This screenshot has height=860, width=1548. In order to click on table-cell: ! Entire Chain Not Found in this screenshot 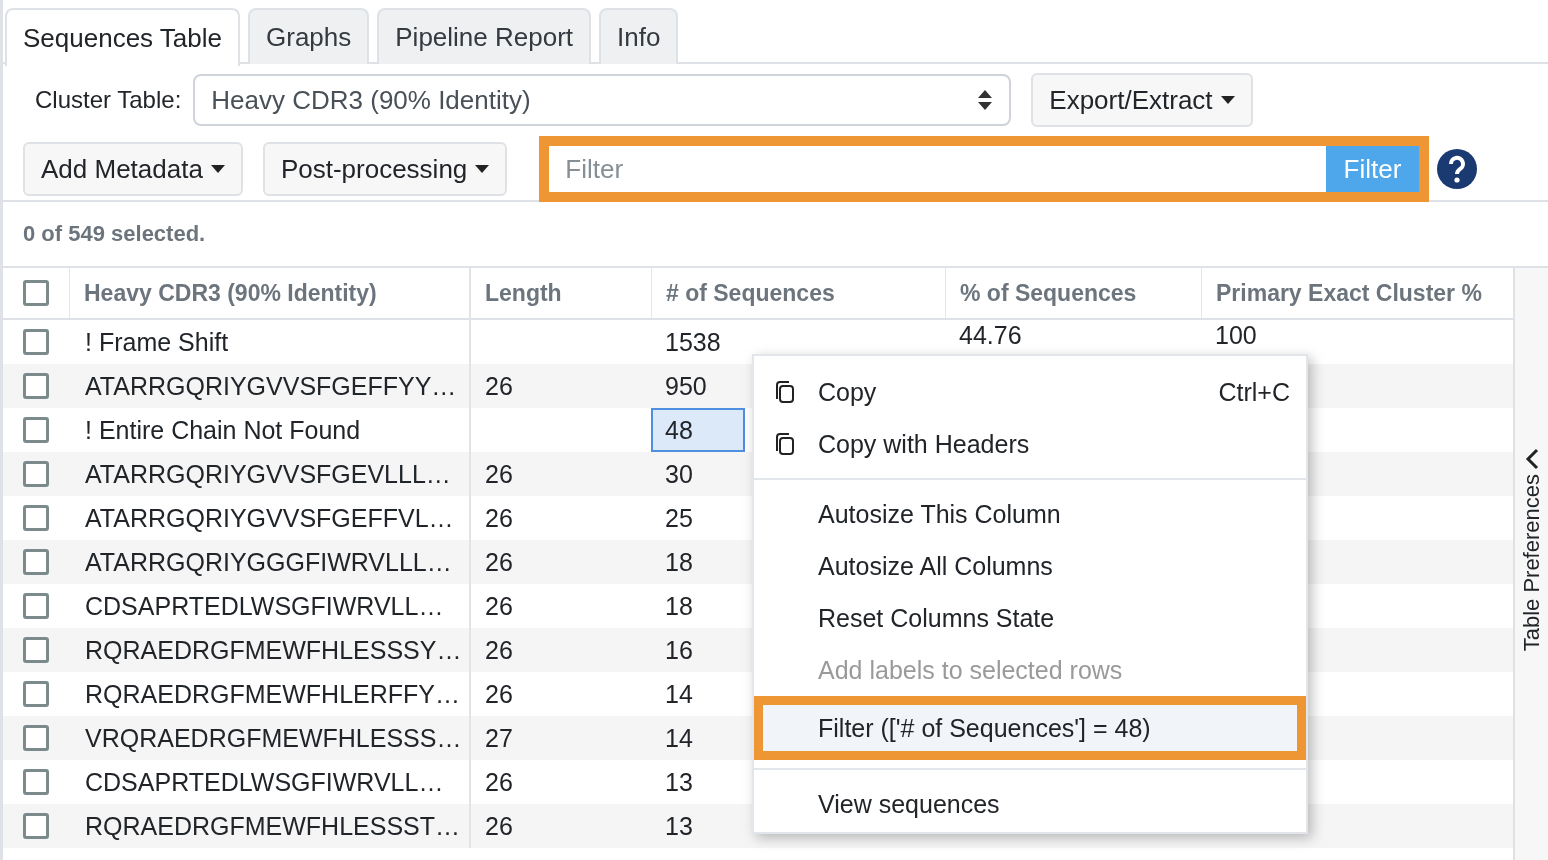, I will do `click(223, 430)`.